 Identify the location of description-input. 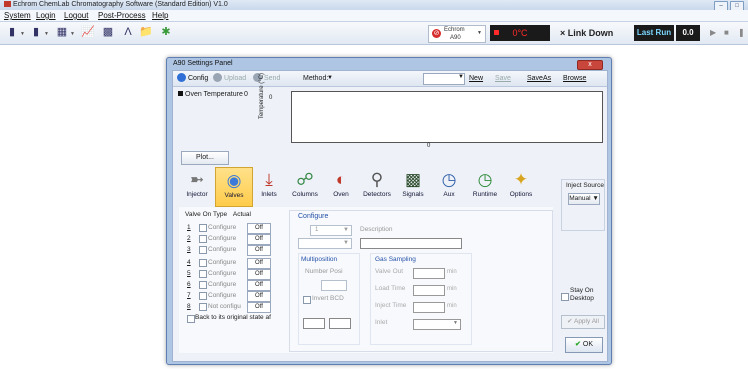
(411, 243).